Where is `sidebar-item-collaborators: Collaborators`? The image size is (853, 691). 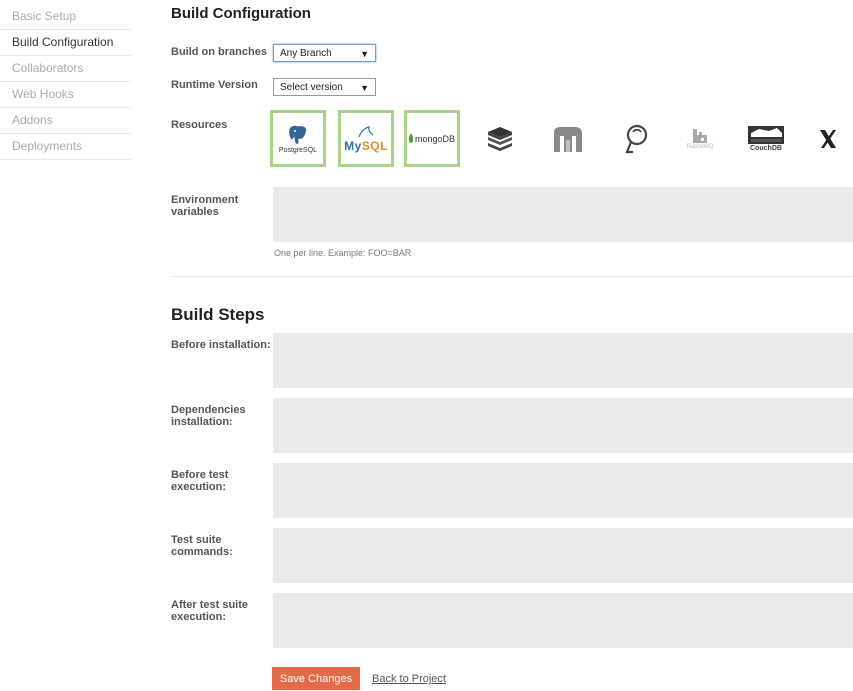 sidebar-item-collaborators: Collaborators is located at coordinates (65, 69).